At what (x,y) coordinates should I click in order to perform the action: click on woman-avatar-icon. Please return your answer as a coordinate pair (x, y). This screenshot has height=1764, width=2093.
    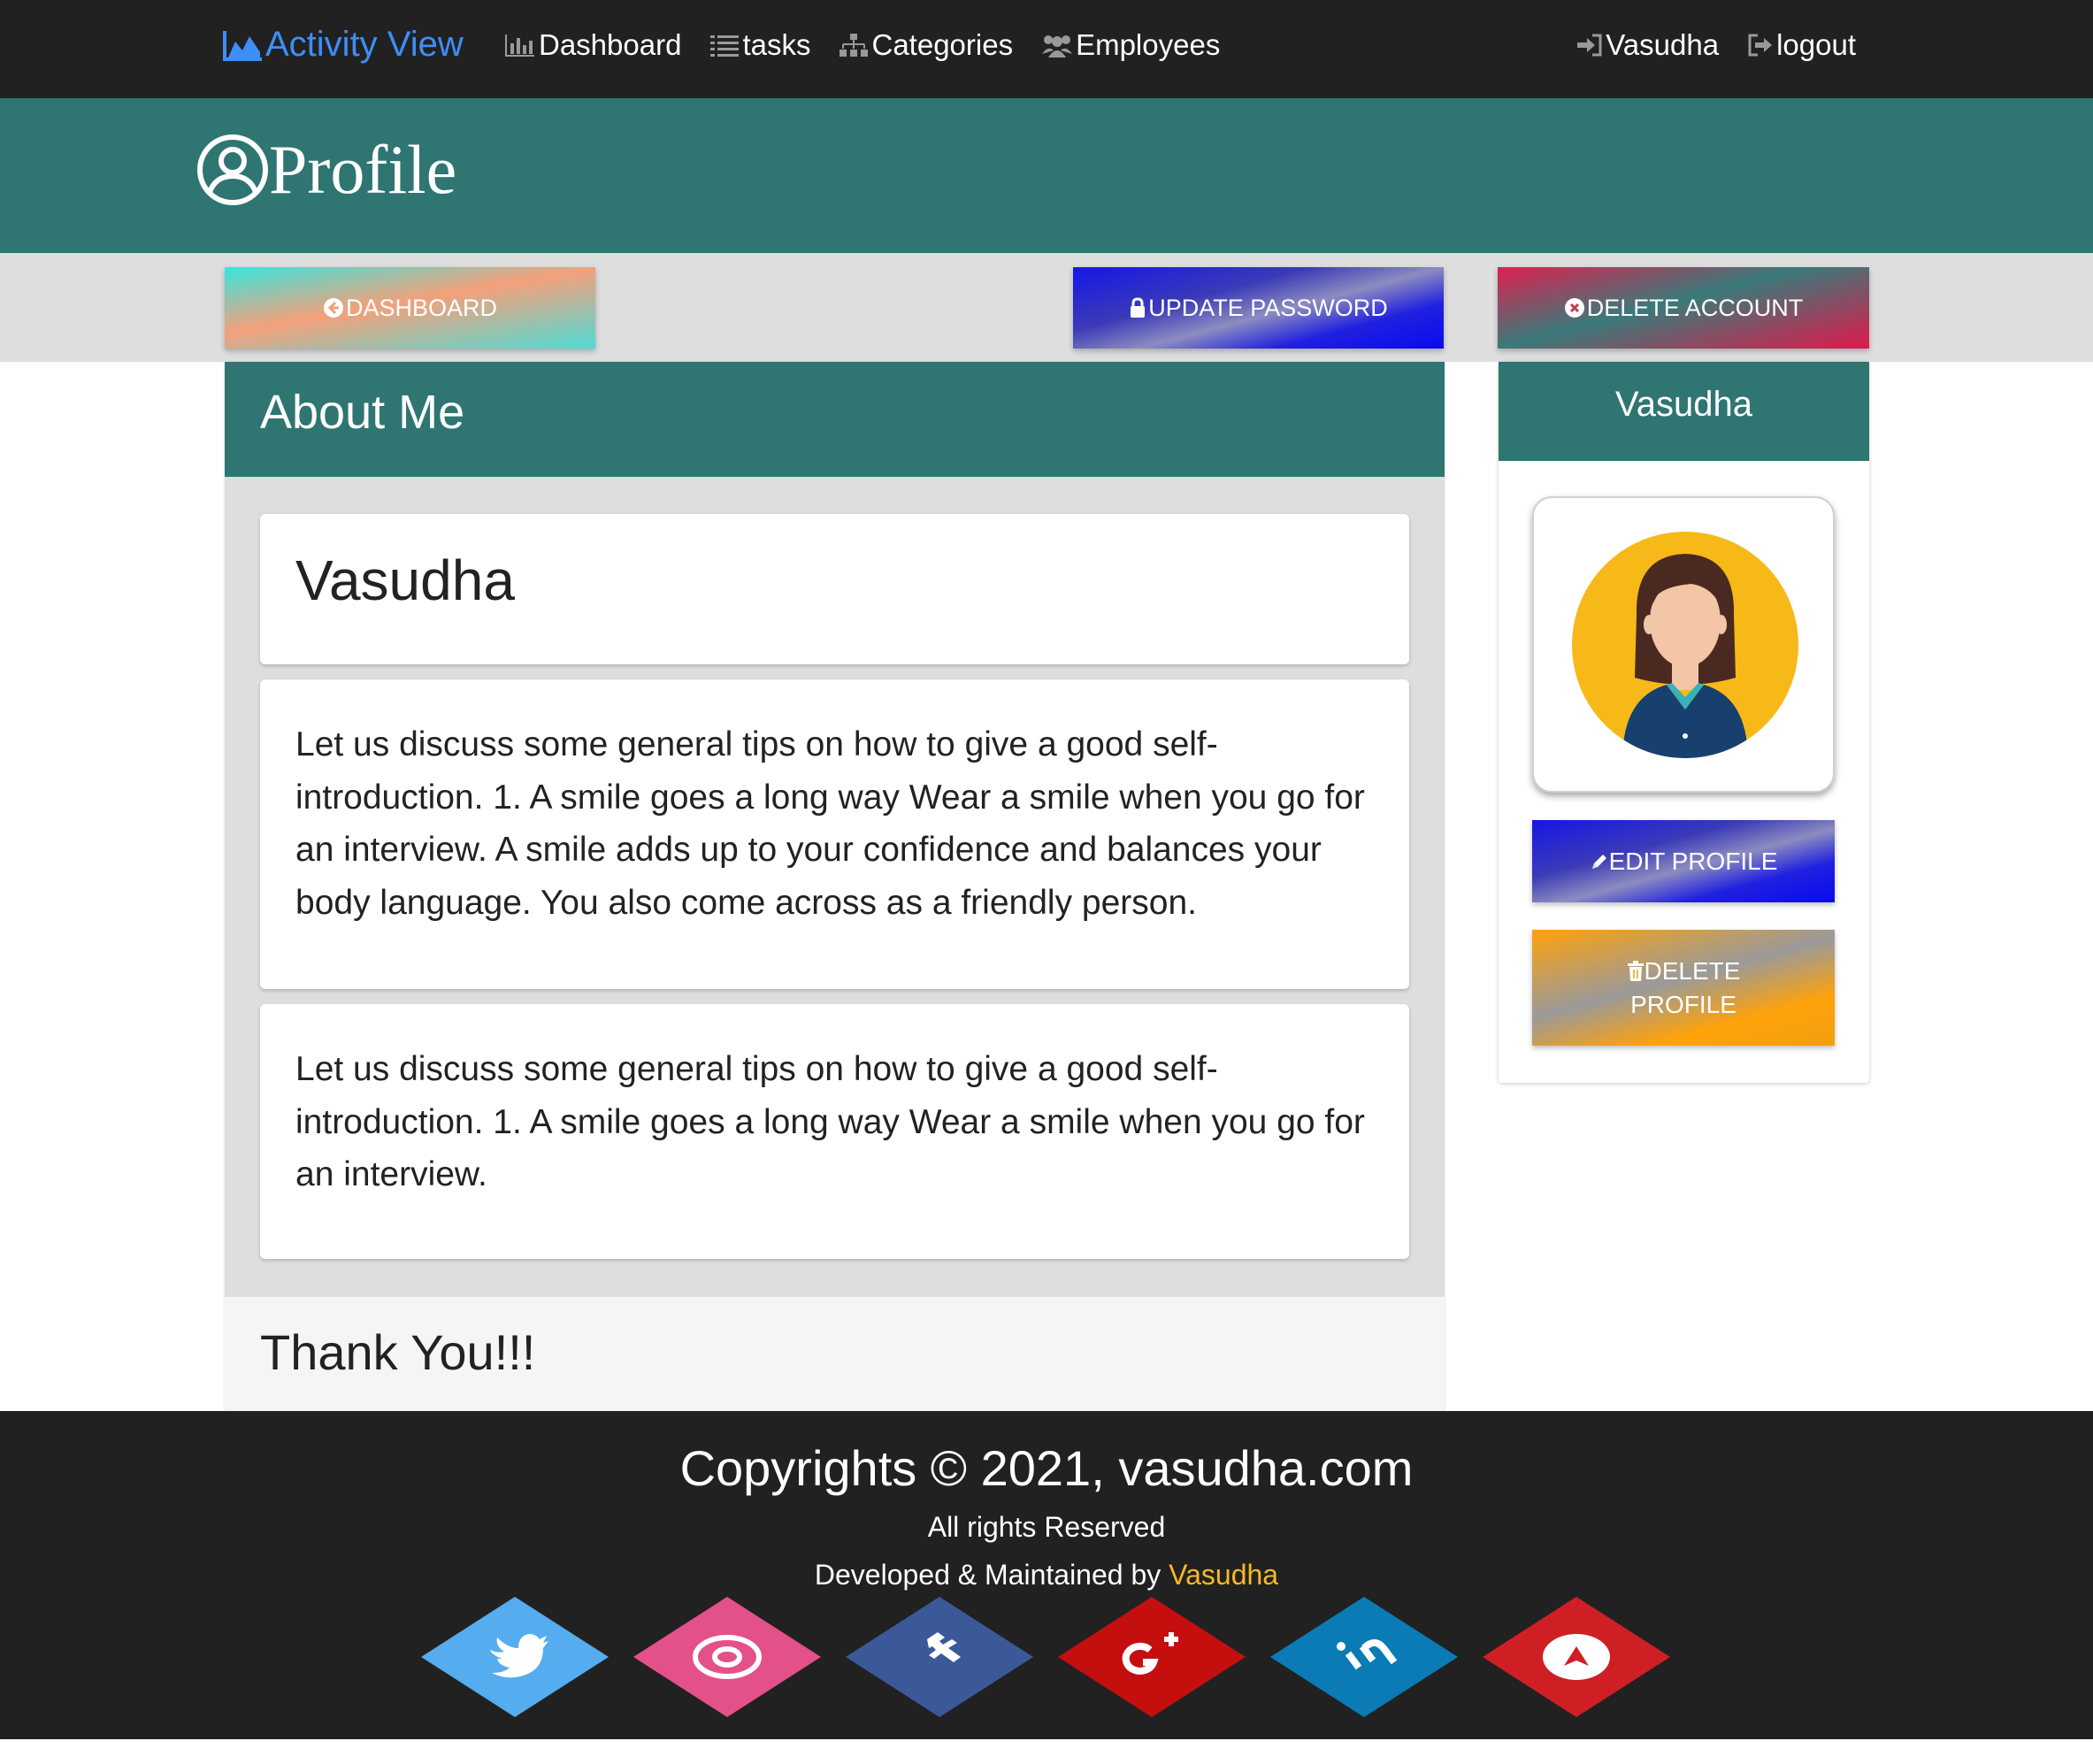
    Looking at the image, I should click on (1685, 645).